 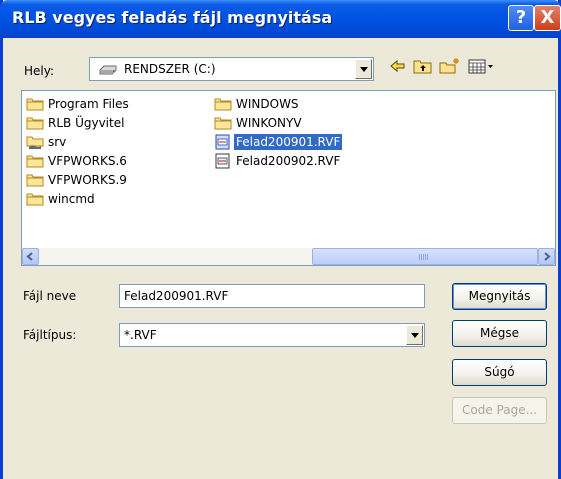 What do you see at coordinates (269, 123) in the screenshot?
I see `file-name: WINKONYV` at bounding box center [269, 123].